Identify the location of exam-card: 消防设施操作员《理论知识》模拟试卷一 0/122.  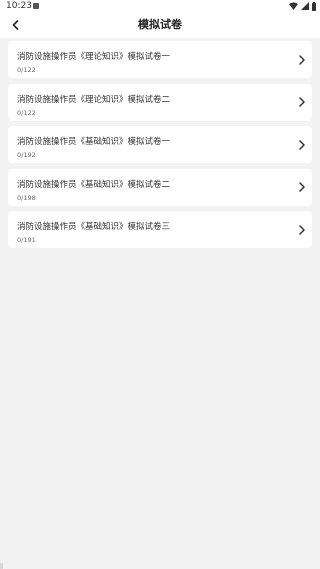
(160, 59).